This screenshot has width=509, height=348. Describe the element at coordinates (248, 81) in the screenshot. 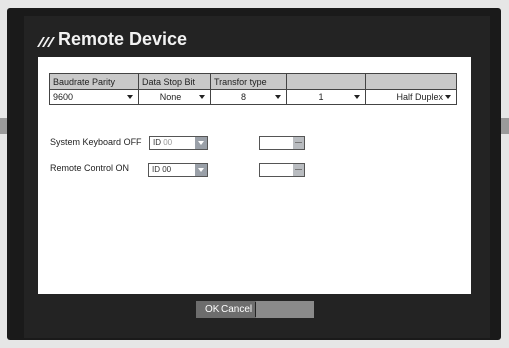

I see `header-transfer-type: Transfor type` at that location.